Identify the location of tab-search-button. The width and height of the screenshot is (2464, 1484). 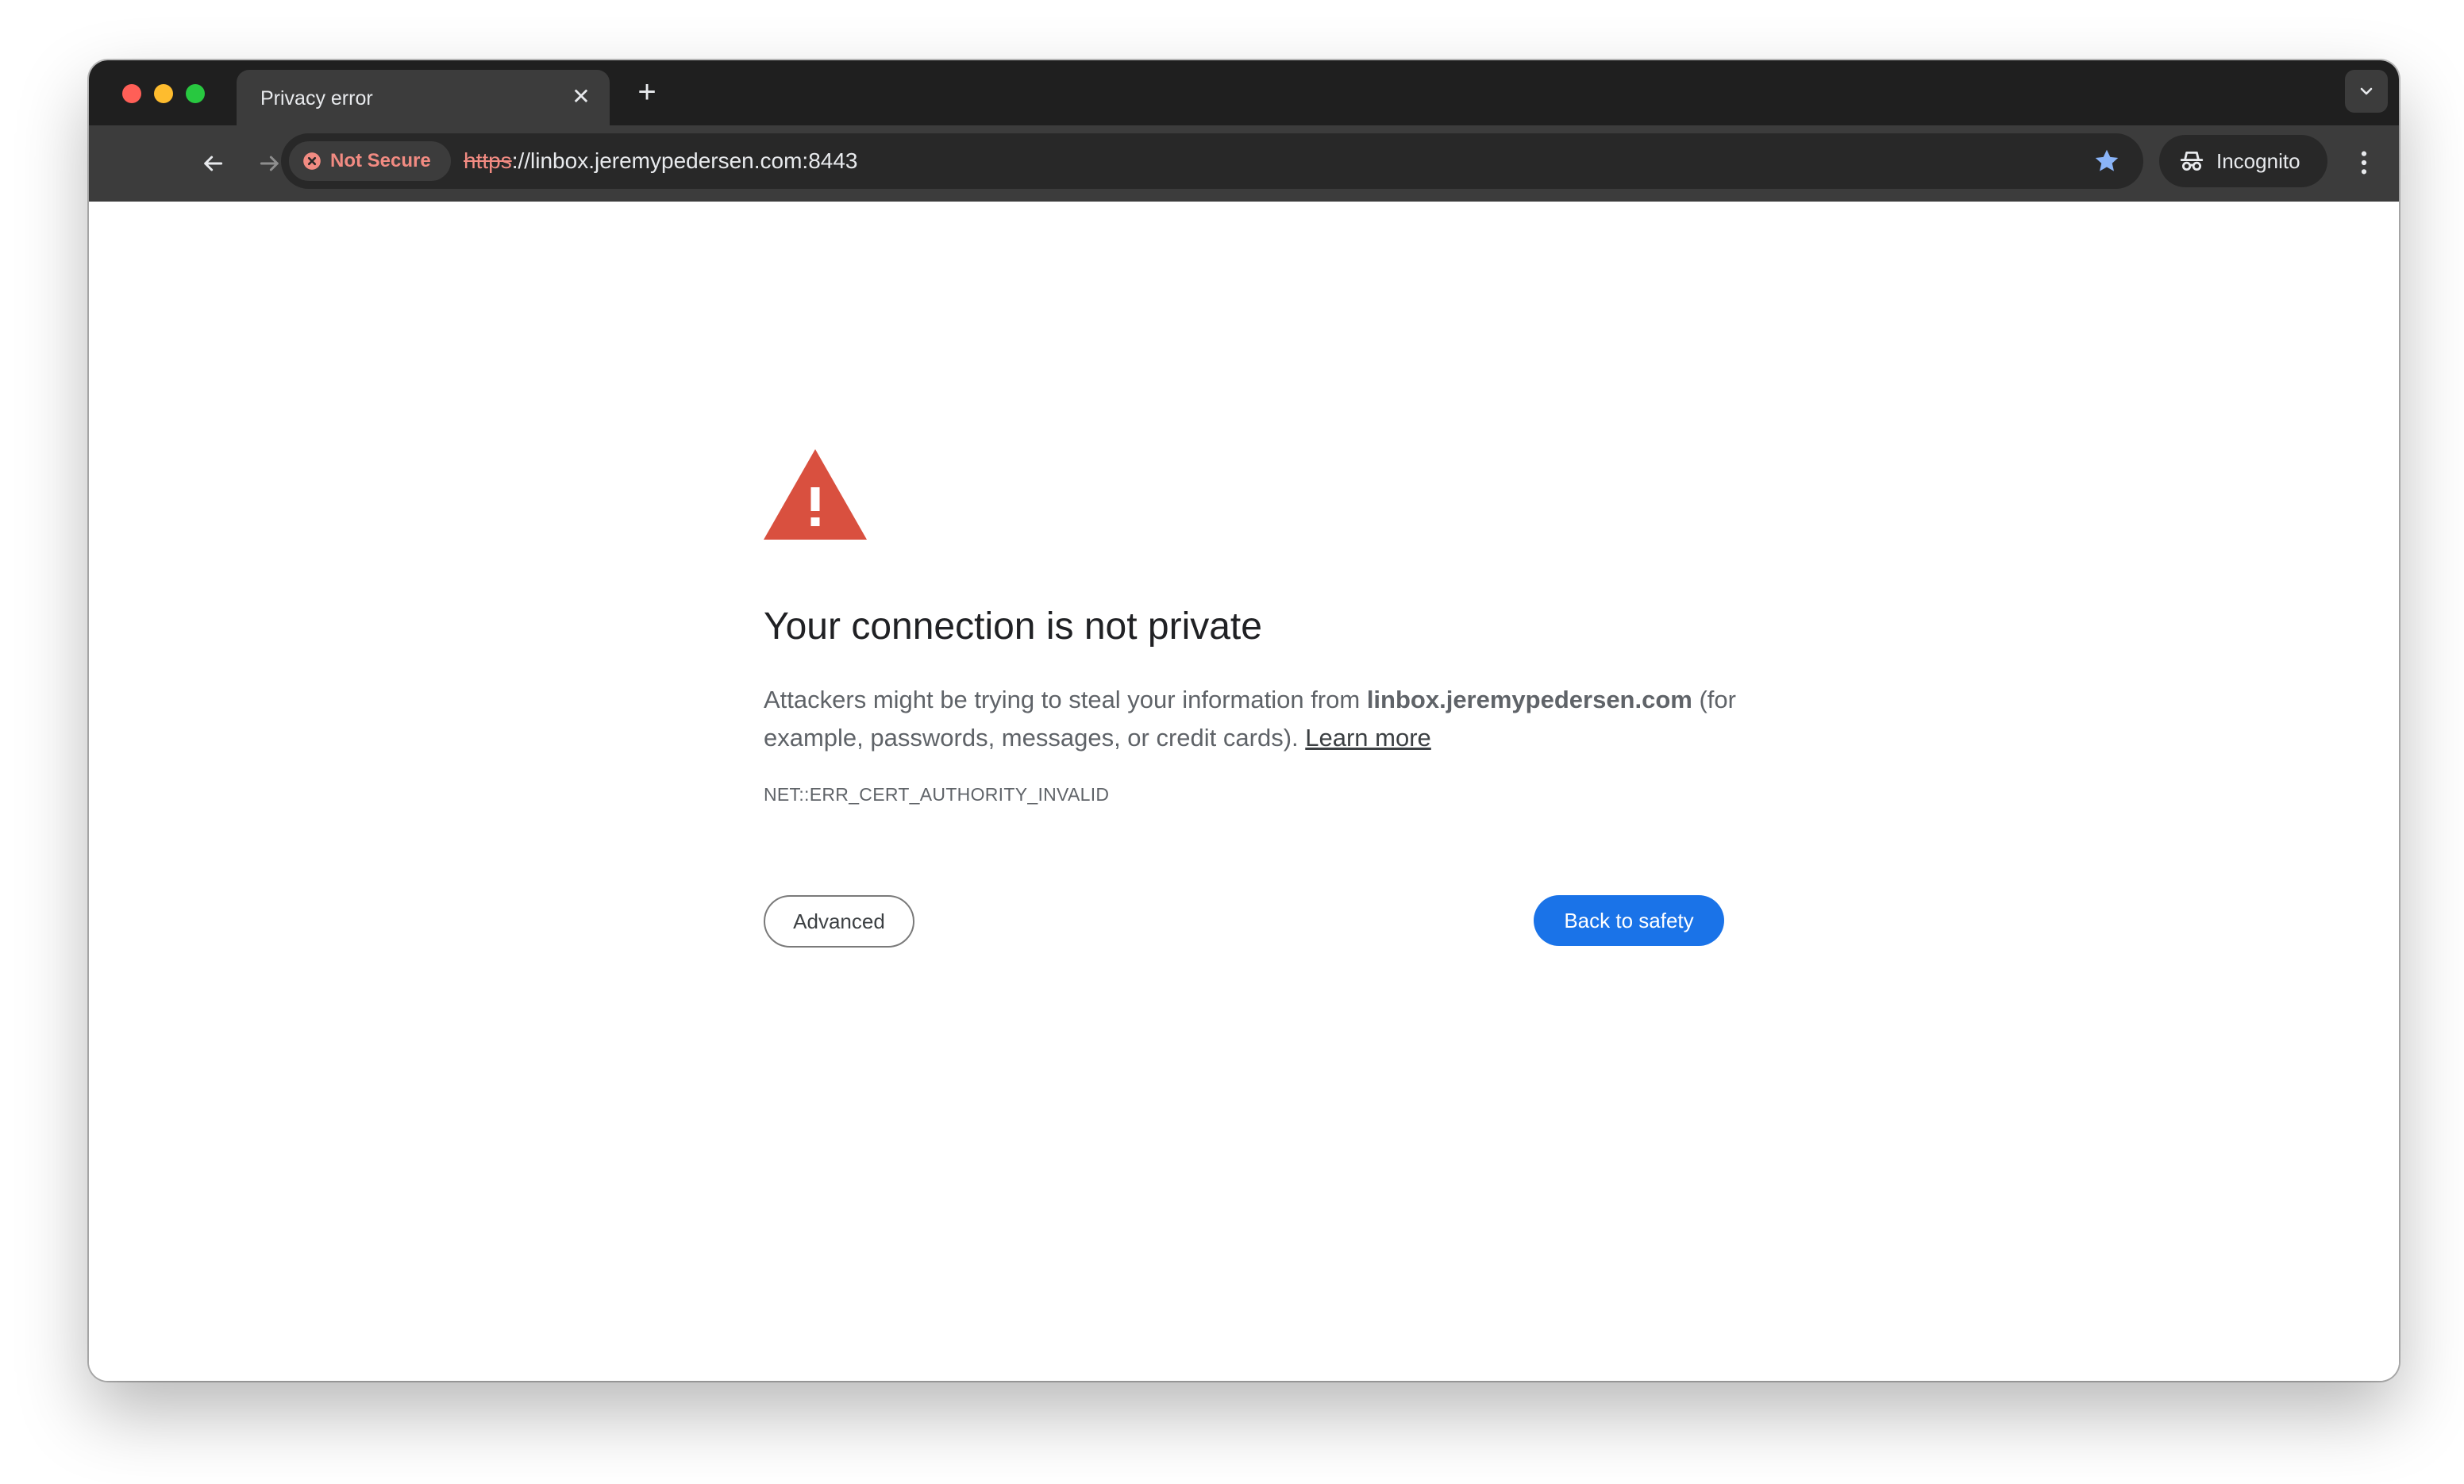
(2366, 91).